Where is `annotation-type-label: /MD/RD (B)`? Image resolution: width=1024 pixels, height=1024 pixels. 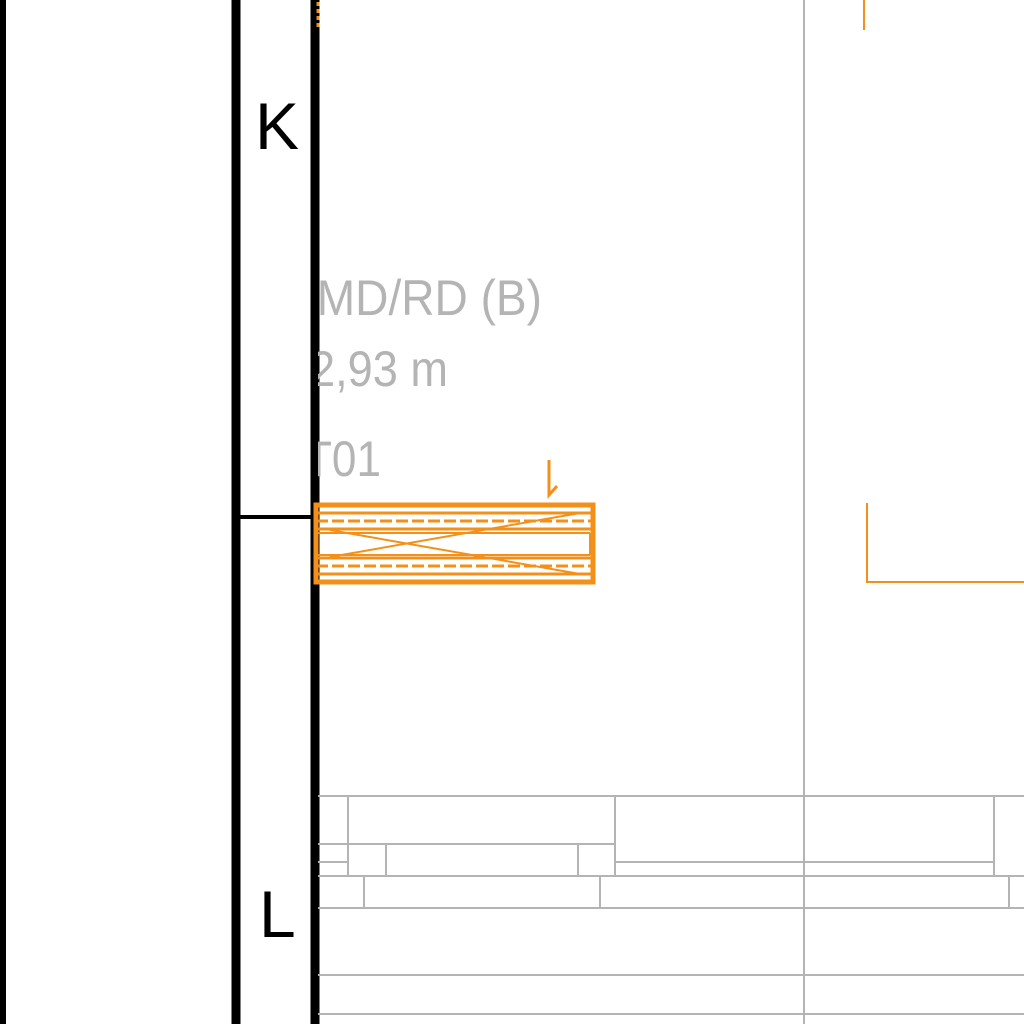 annotation-type-label: /MD/RD (B) is located at coordinates (423, 298).